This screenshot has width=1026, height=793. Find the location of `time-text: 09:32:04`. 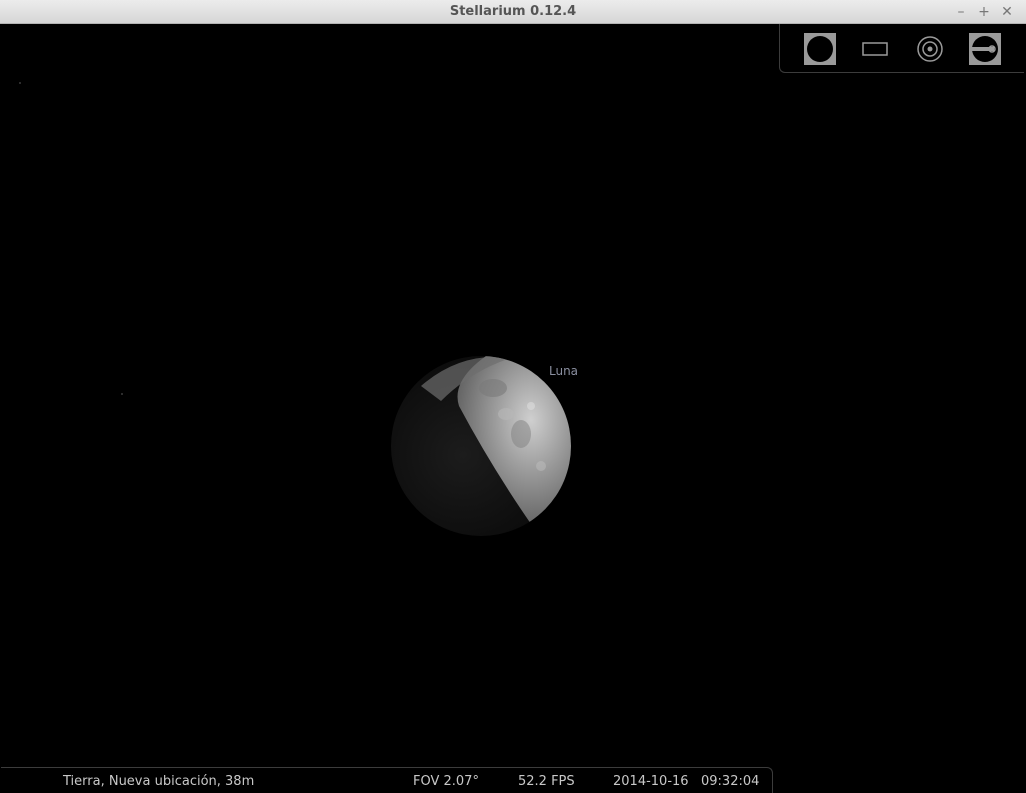

time-text: 09:32:04 is located at coordinates (730, 781).